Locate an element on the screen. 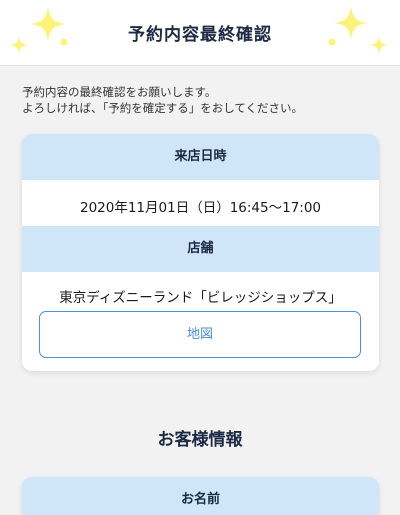 The image size is (400, 515). store-heading: 店舗 is located at coordinates (200, 249).